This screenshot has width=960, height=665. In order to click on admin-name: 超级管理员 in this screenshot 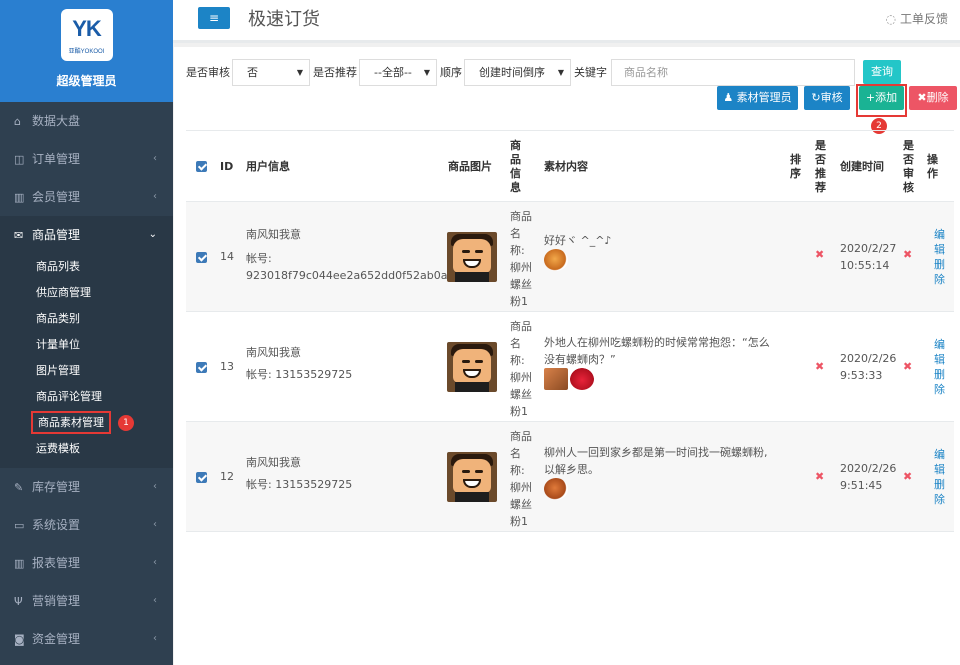, I will do `click(86, 81)`.